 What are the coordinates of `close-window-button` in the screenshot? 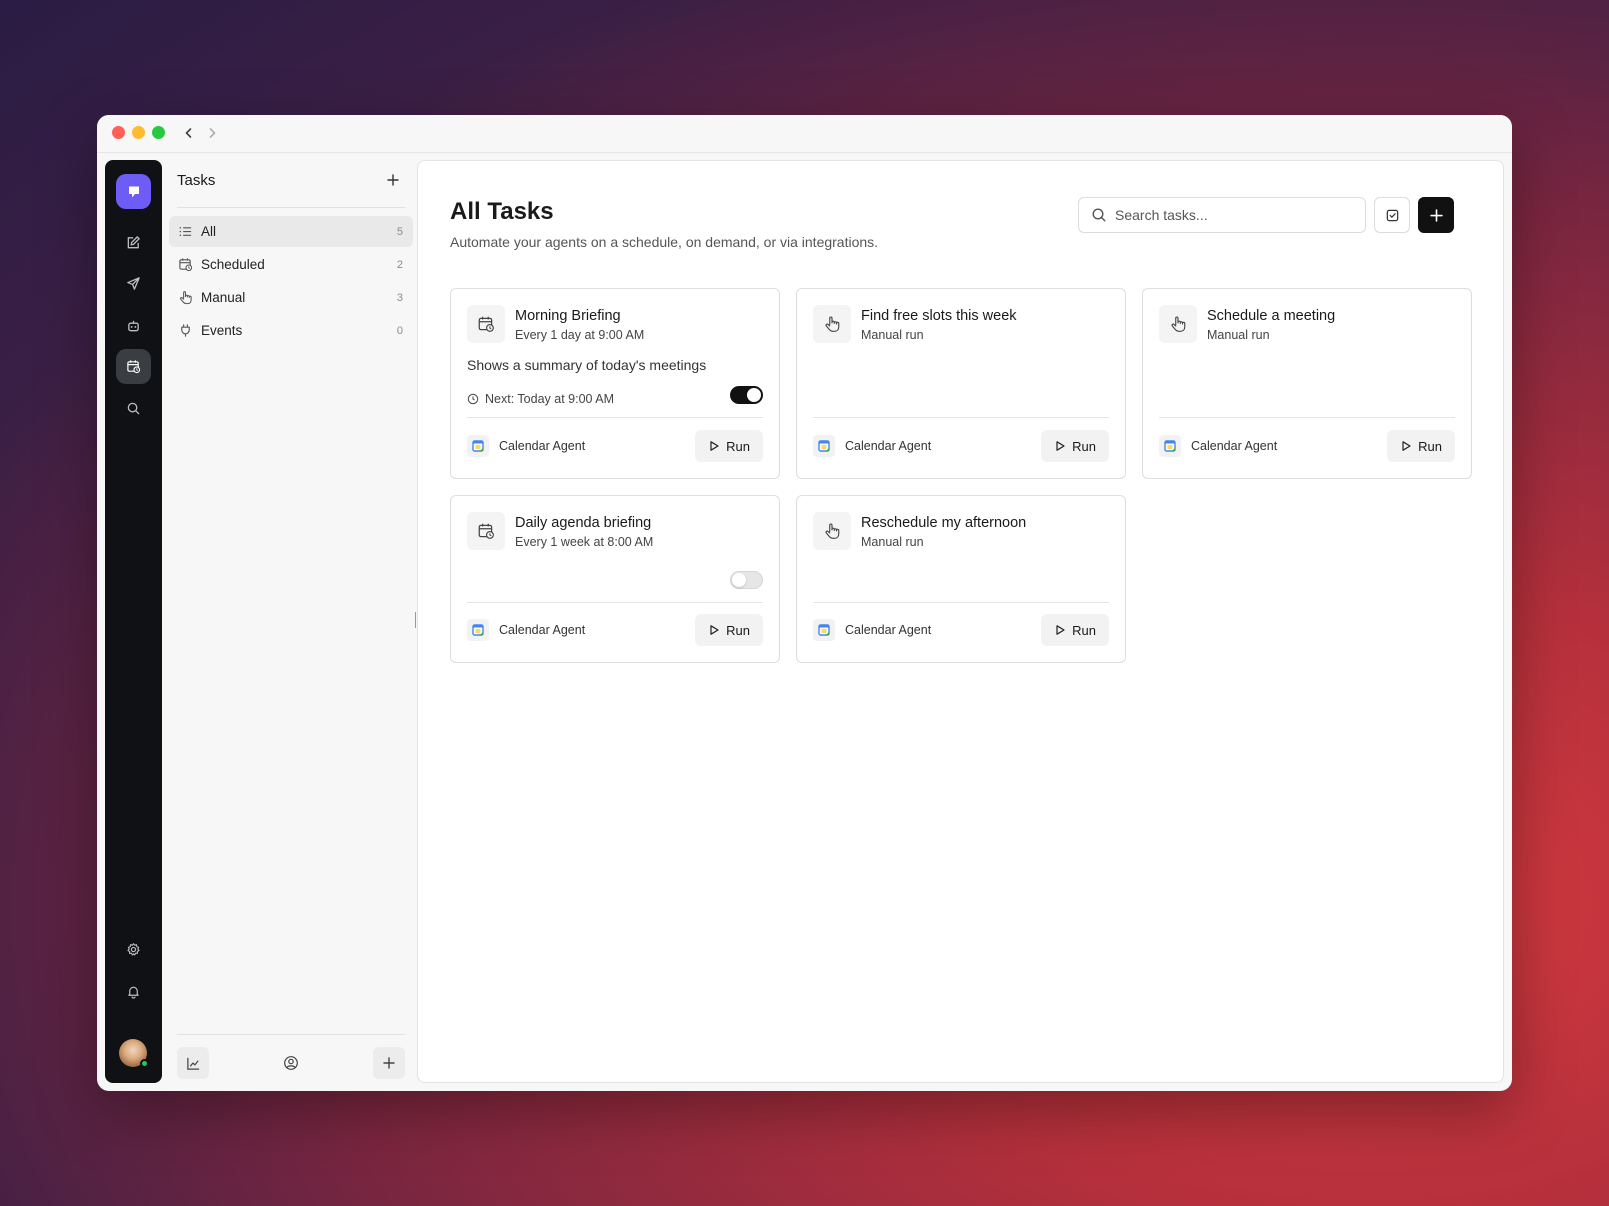 It's located at (118, 132).